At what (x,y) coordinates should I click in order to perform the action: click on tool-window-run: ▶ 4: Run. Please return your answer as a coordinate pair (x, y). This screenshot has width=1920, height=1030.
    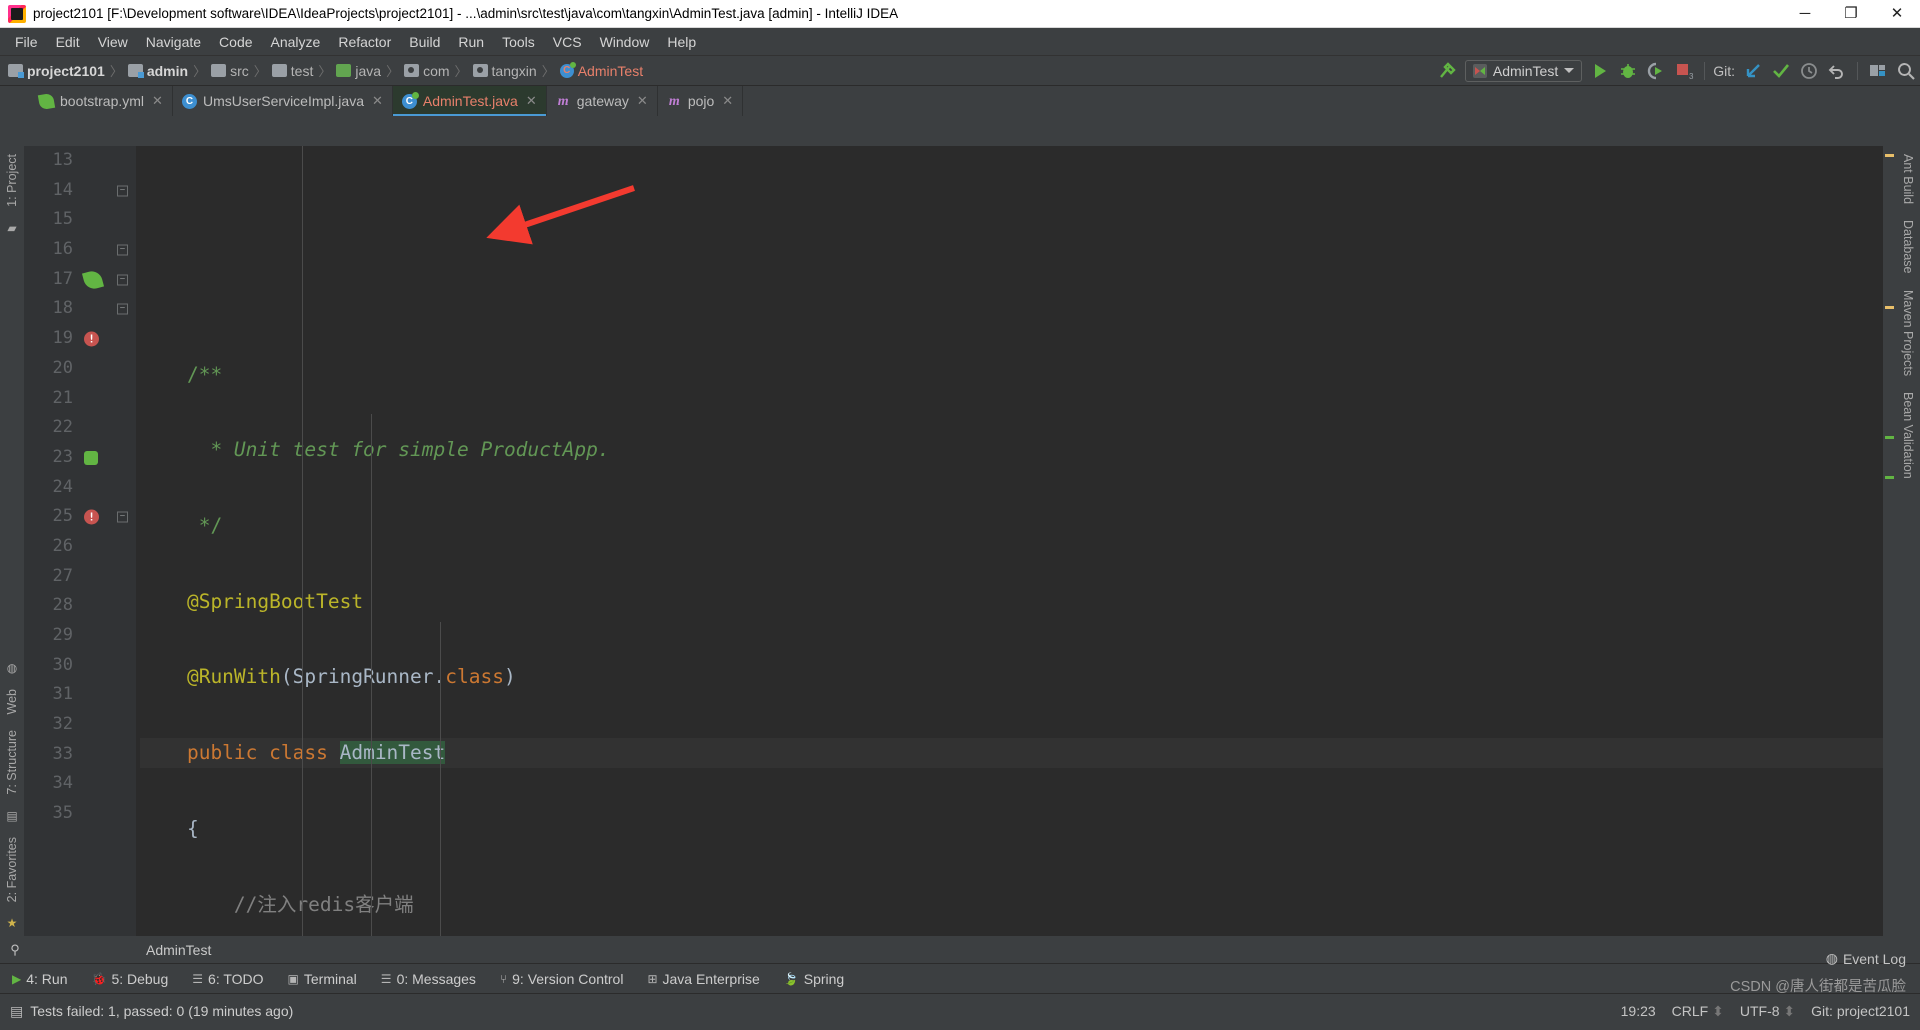
    Looking at the image, I should click on (39, 979).